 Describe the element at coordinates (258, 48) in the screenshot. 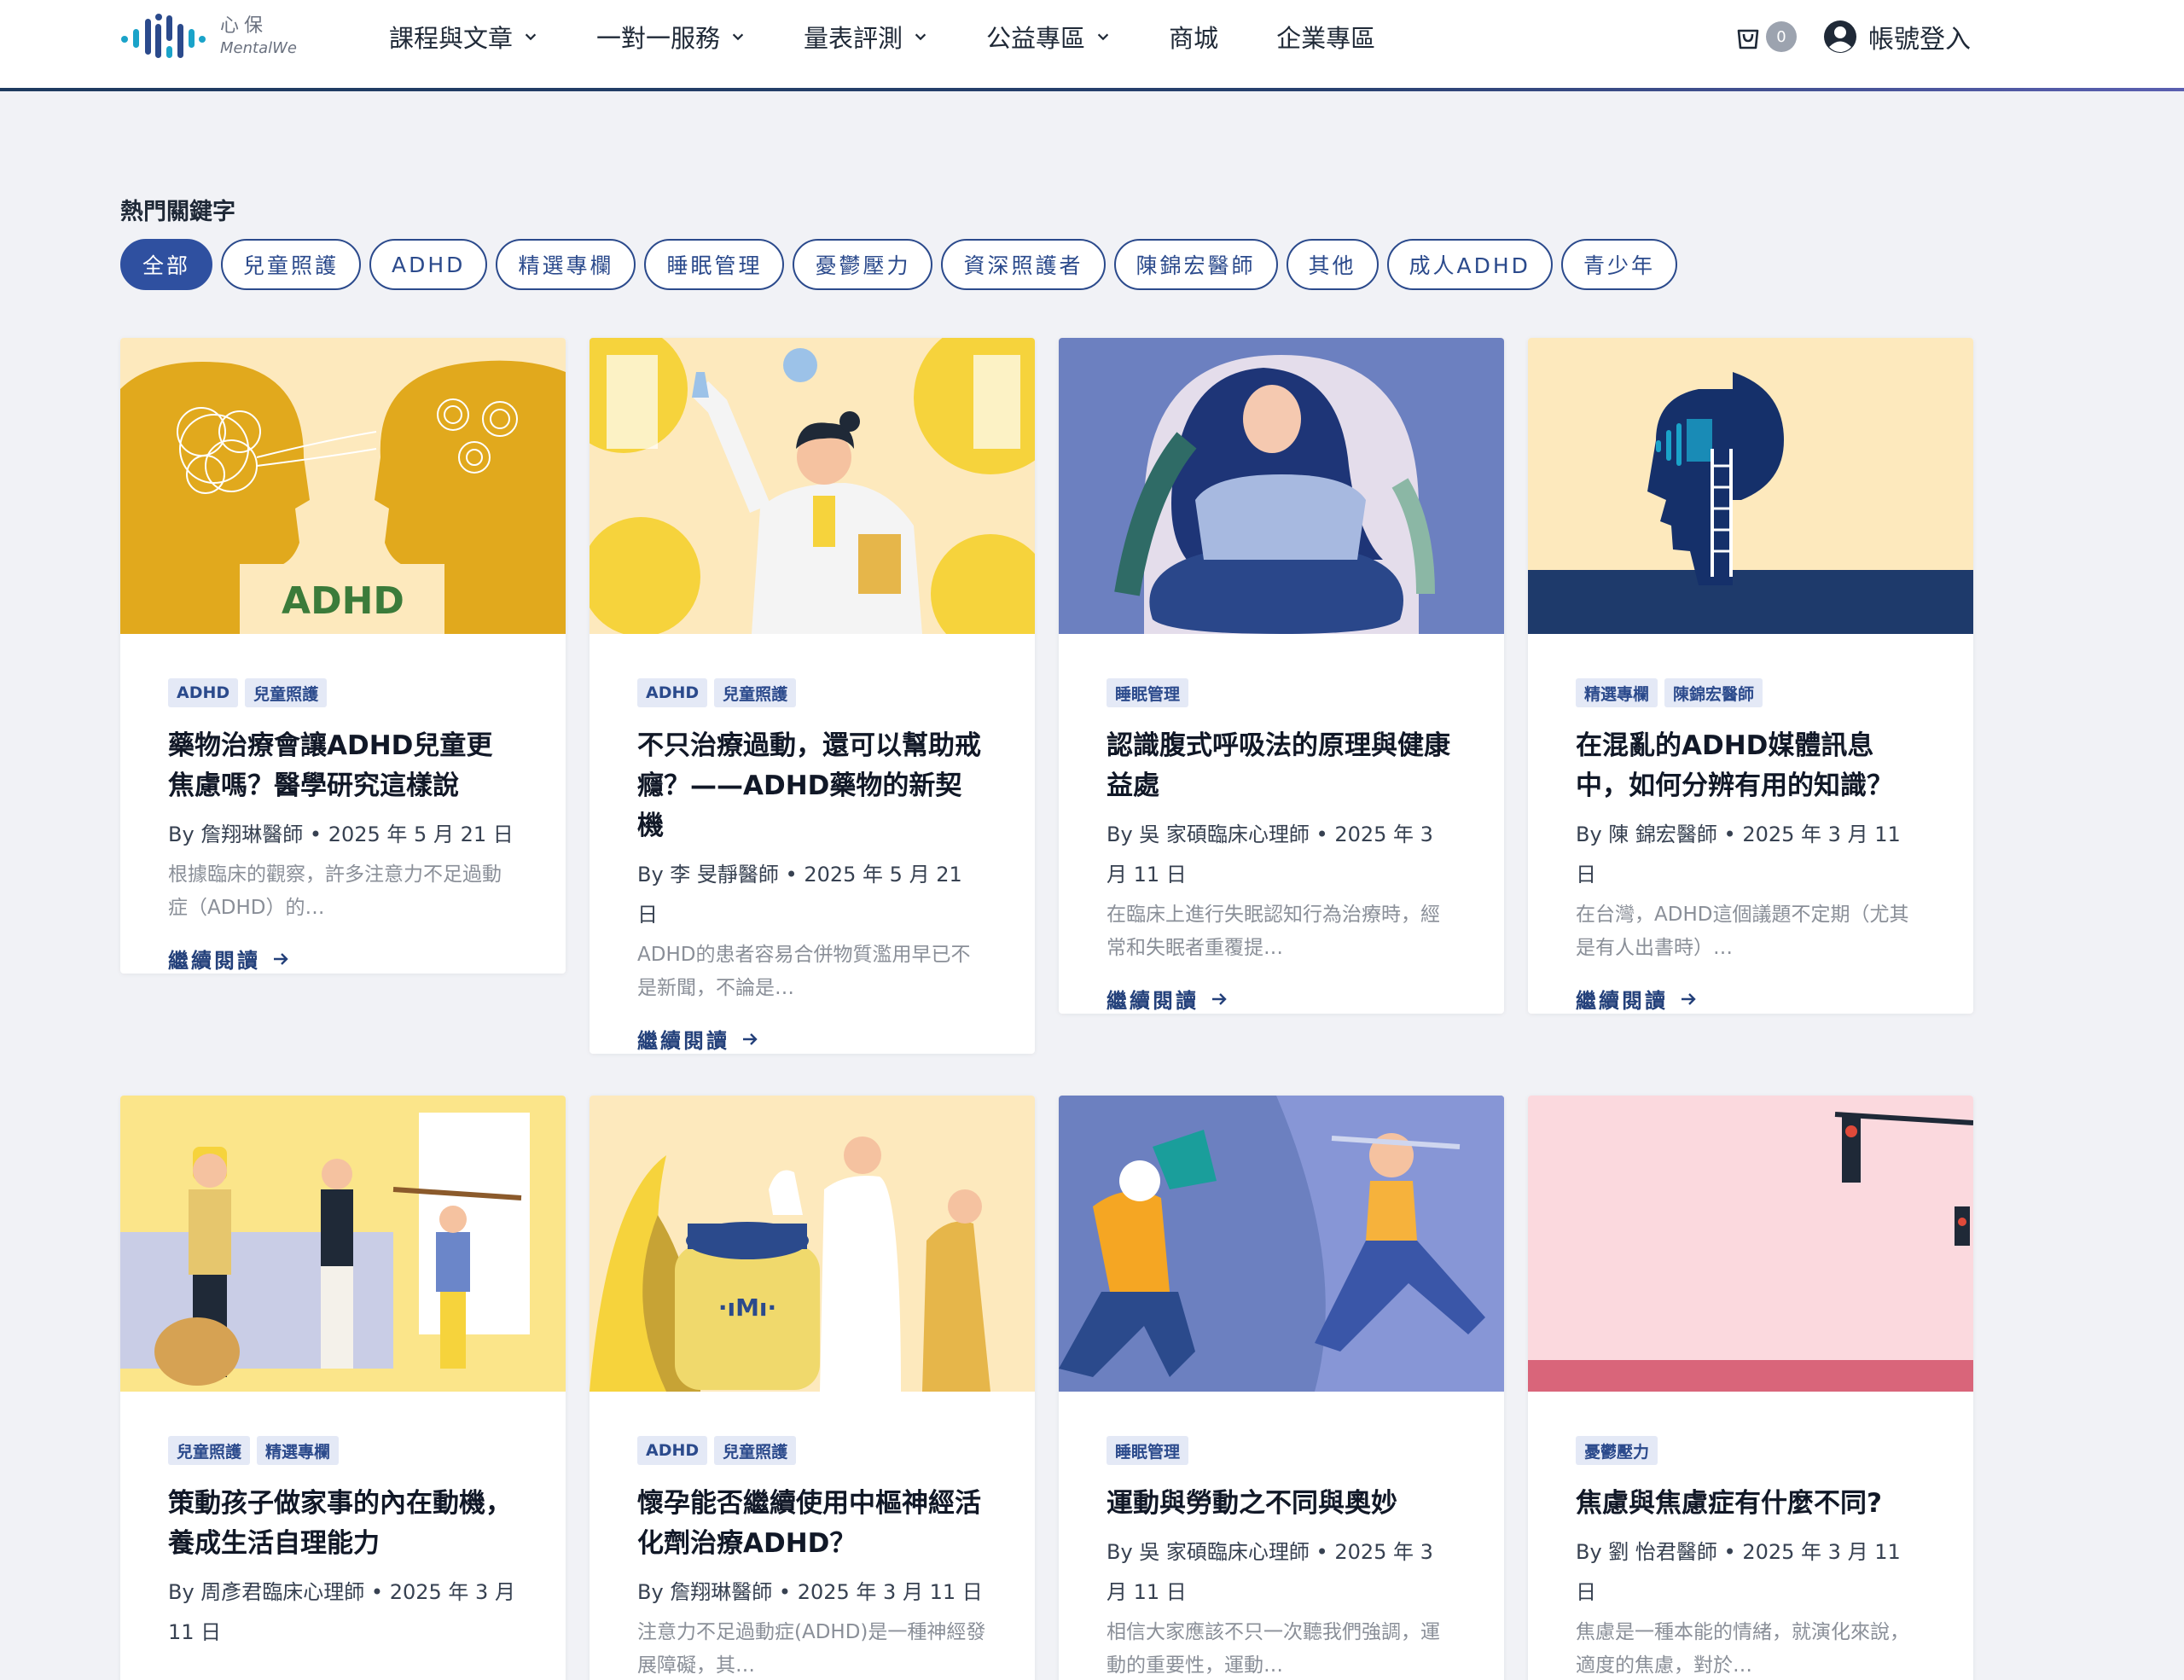

I see `logo-english-name: MentalWe` at that location.